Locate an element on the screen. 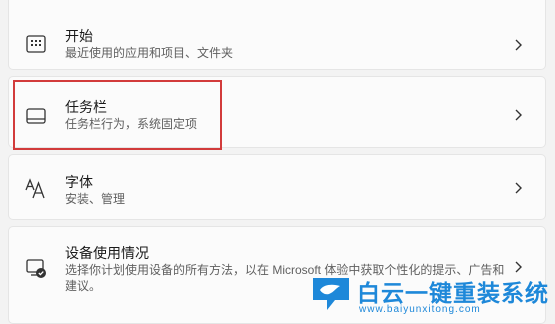 This screenshot has width=555, height=324. watermark-logo: 白云一键重装系统 www.baiyunxitong.com is located at coordinates (429, 296).